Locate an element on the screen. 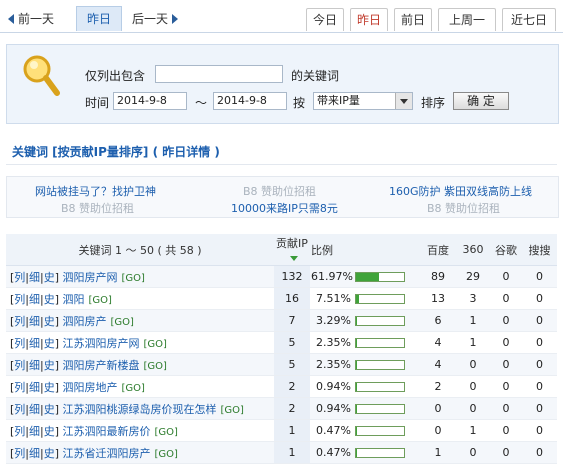 This screenshot has height=464, width=563. date-from-input: 2014-9-8 is located at coordinates (150, 101).